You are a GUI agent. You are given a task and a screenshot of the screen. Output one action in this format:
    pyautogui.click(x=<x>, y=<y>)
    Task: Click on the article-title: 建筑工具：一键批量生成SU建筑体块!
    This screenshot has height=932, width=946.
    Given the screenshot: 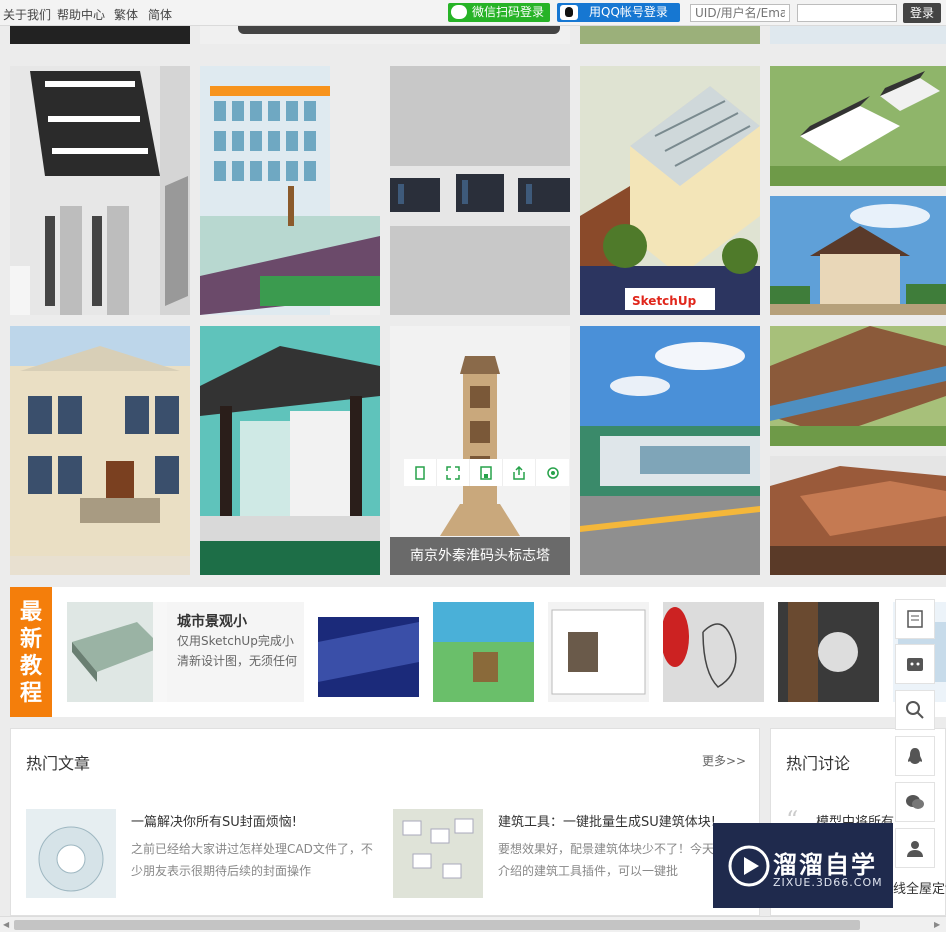 What is the action you would take?
    pyautogui.click(x=607, y=820)
    